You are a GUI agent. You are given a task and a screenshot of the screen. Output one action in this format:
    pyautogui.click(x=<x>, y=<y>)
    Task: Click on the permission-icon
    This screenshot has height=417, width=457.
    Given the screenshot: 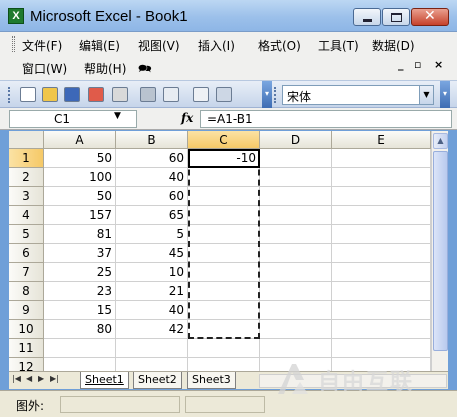 What is the action you would take?
    pyautogui.click(x=96, y=94)
    